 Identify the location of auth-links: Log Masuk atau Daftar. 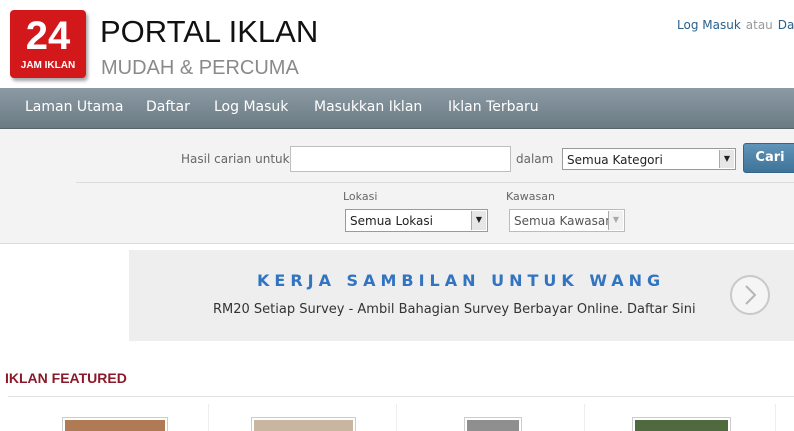
(735, 25).